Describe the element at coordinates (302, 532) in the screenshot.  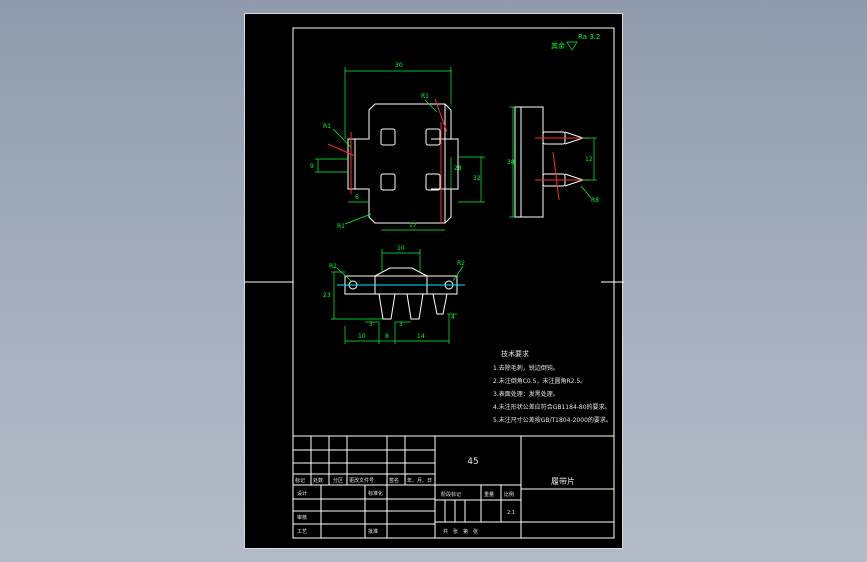
I see `process-label: 工艺` at that location.